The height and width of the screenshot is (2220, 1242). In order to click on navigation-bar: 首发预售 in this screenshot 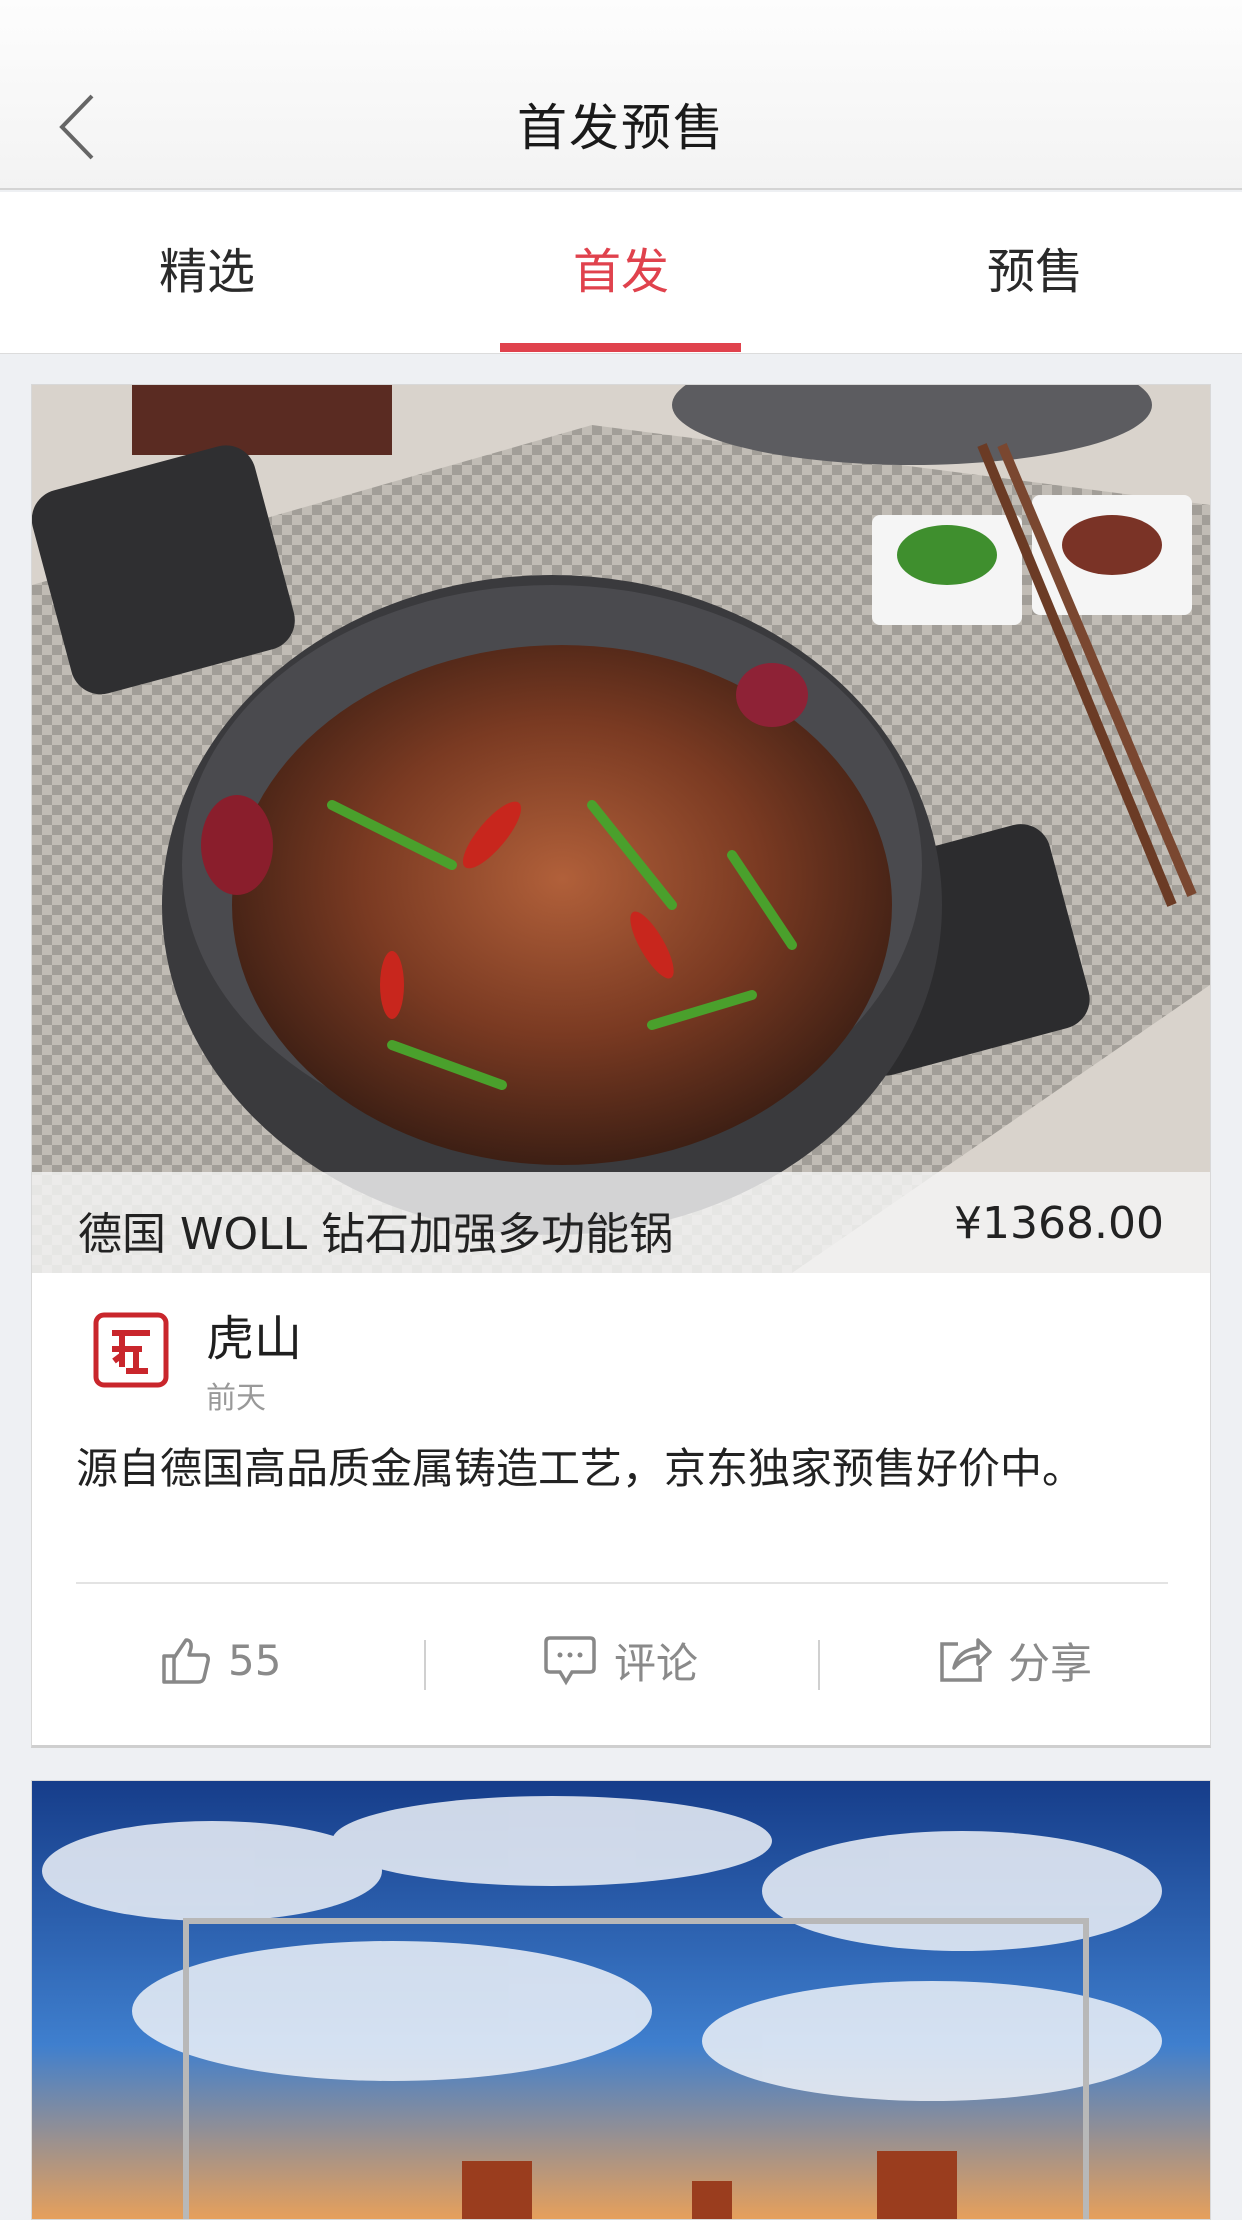, I will do `click(621, 95)`.